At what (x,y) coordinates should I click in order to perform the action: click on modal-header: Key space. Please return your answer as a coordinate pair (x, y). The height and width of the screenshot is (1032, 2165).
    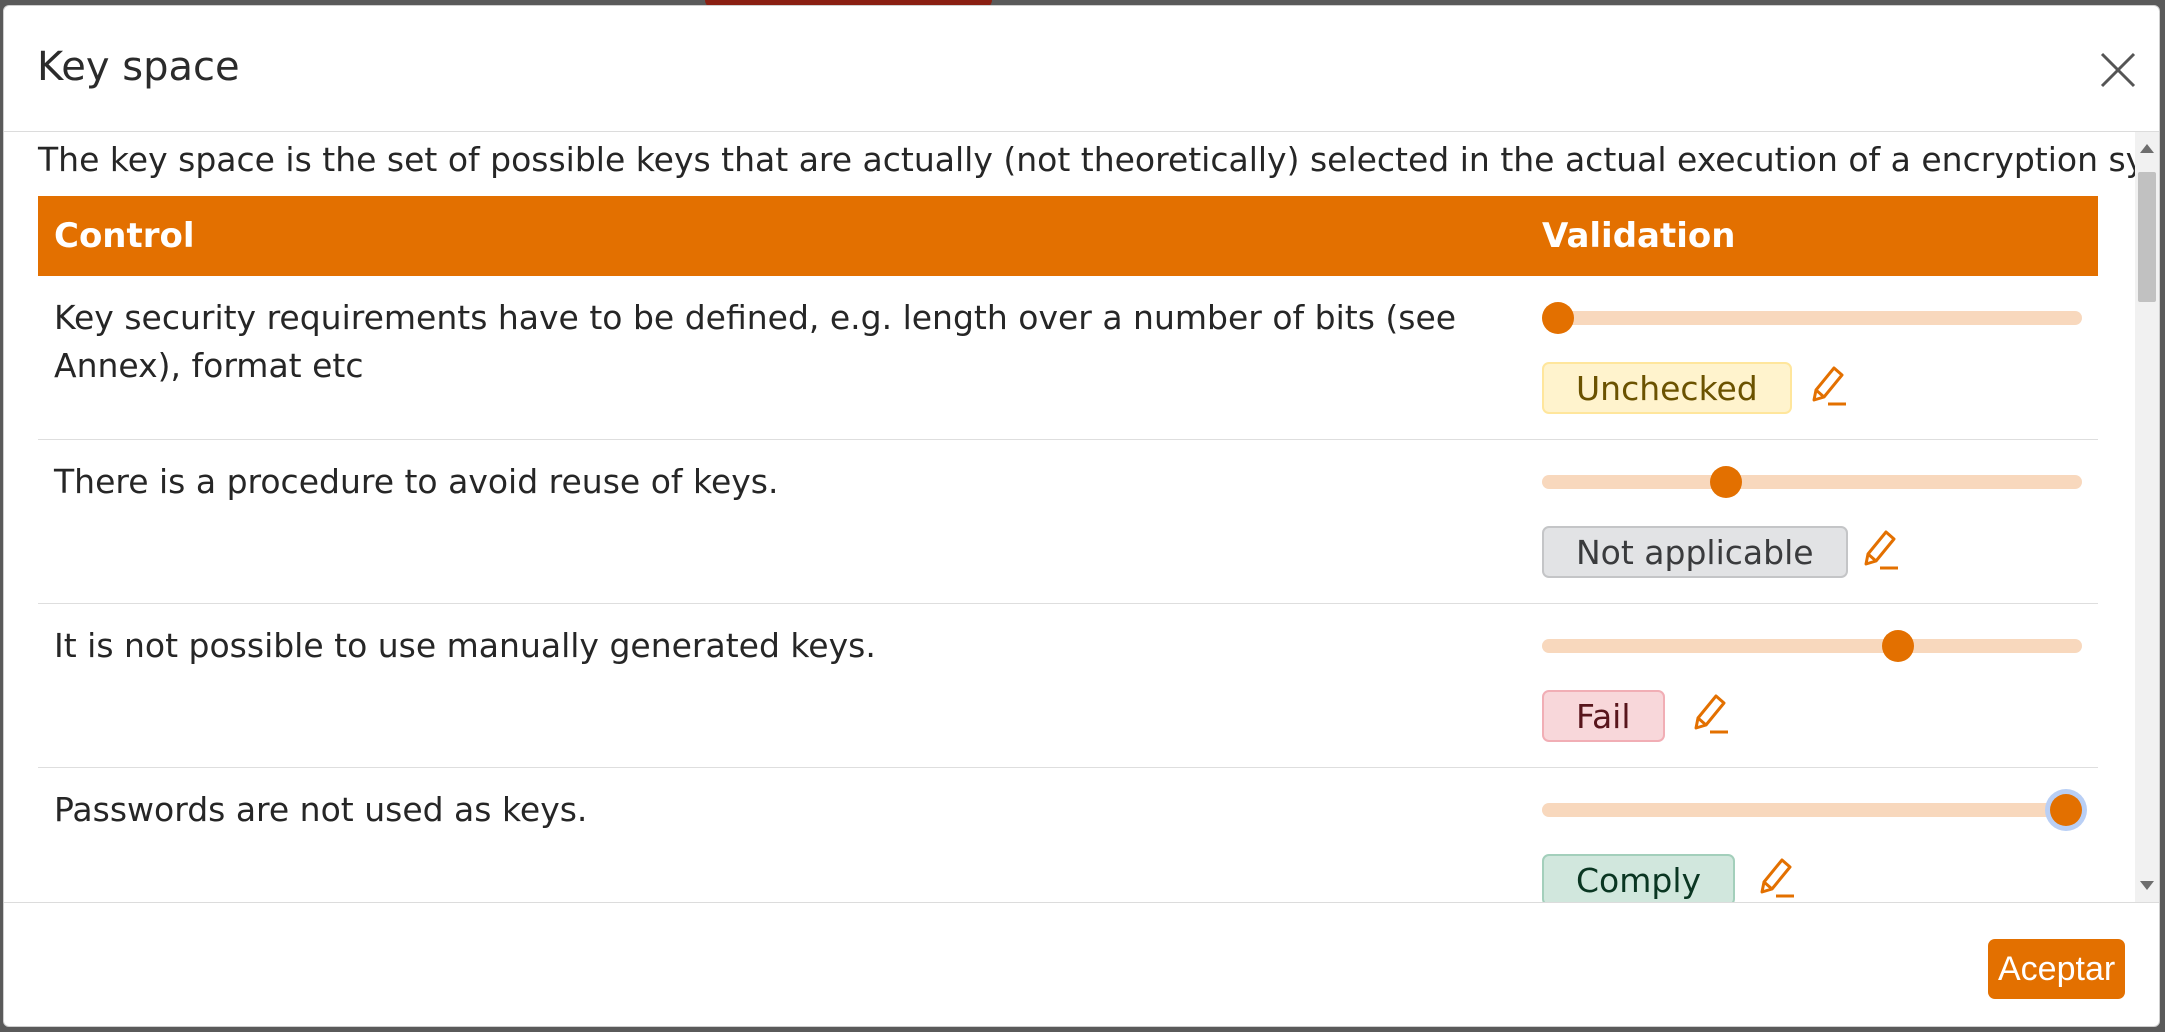
    Looking at the image, I should click on (1081, 69).